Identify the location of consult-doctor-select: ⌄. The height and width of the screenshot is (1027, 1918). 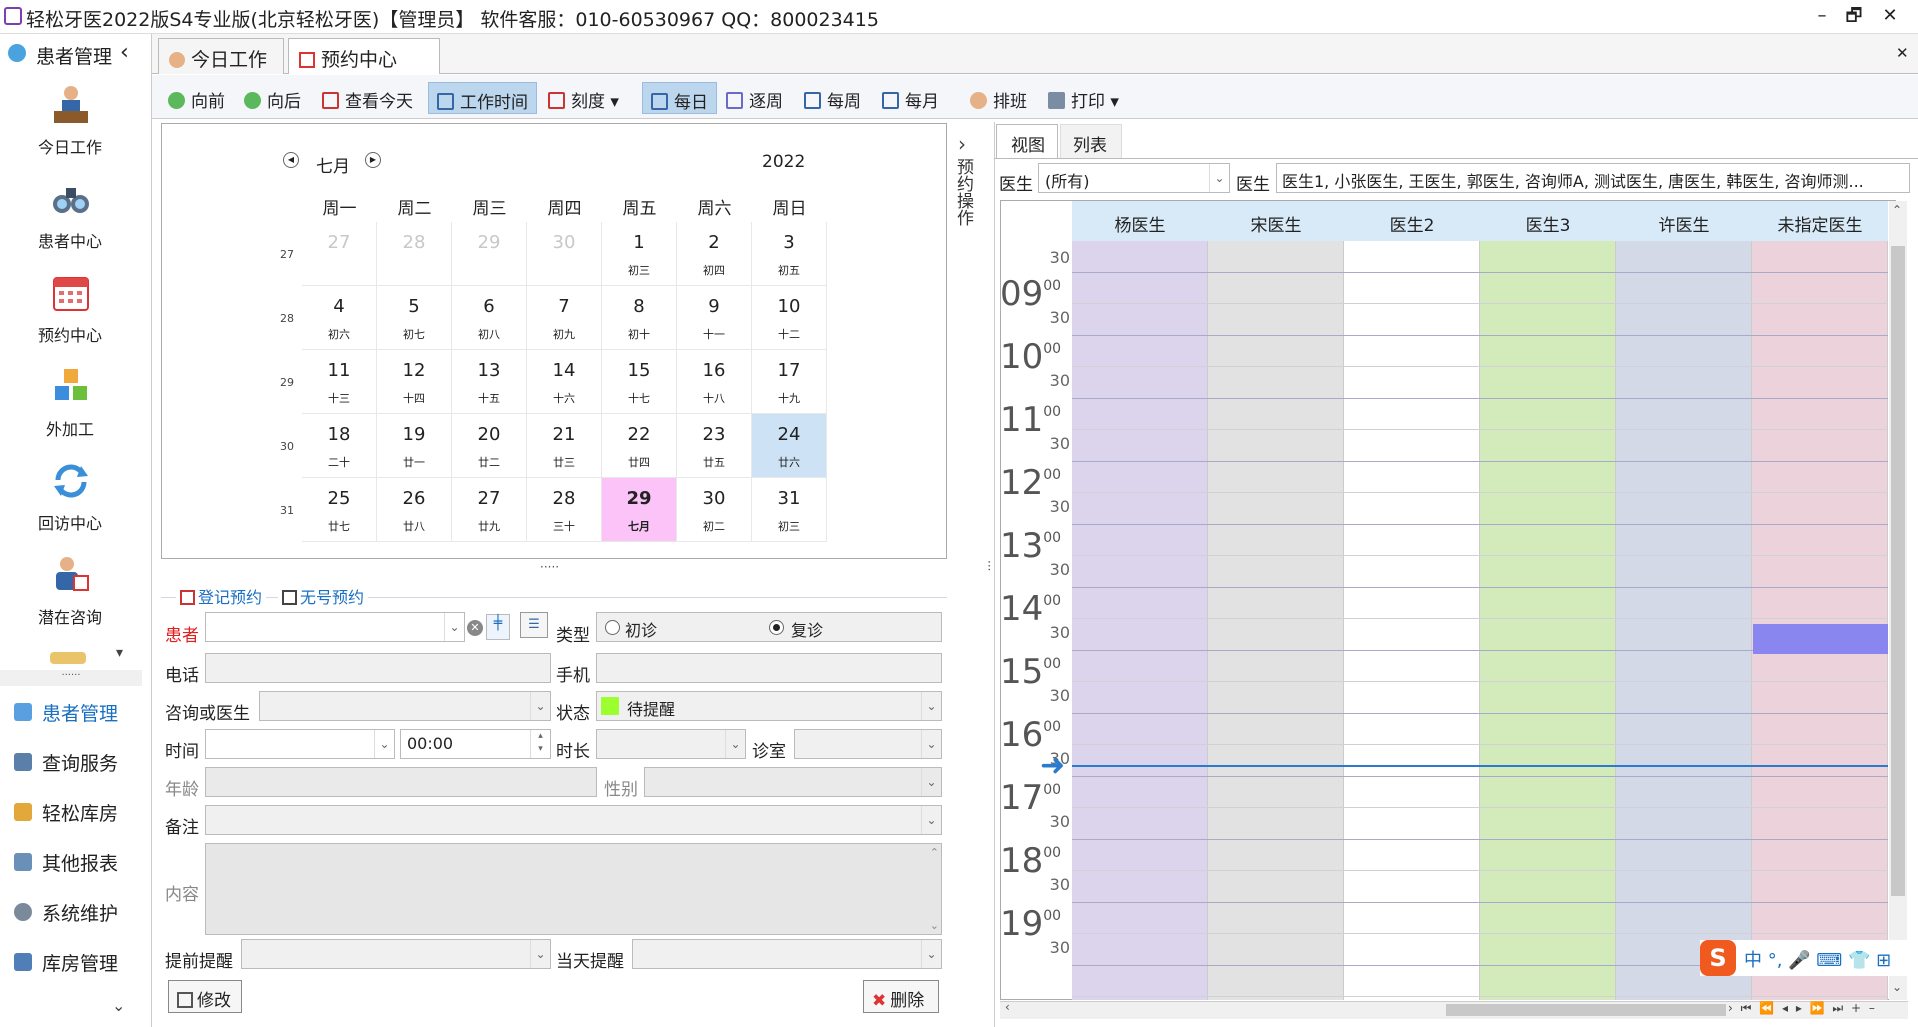
(405, 706).